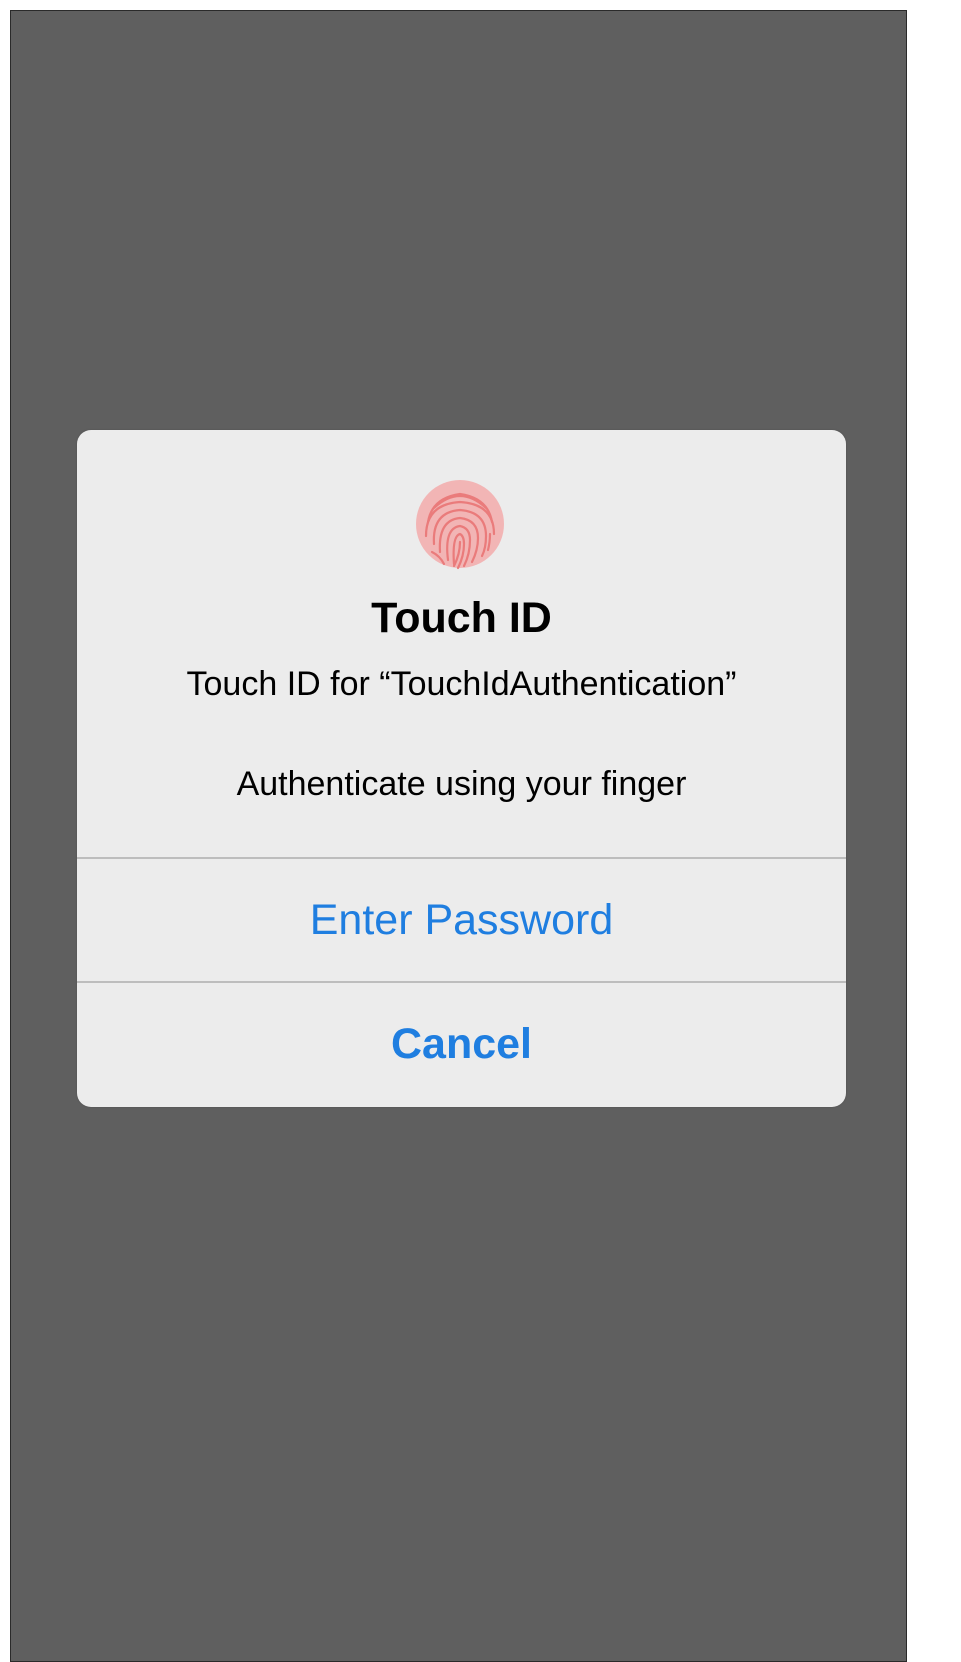  I want to click on alert-message: Authenticate using your finger, so click(461, 784).